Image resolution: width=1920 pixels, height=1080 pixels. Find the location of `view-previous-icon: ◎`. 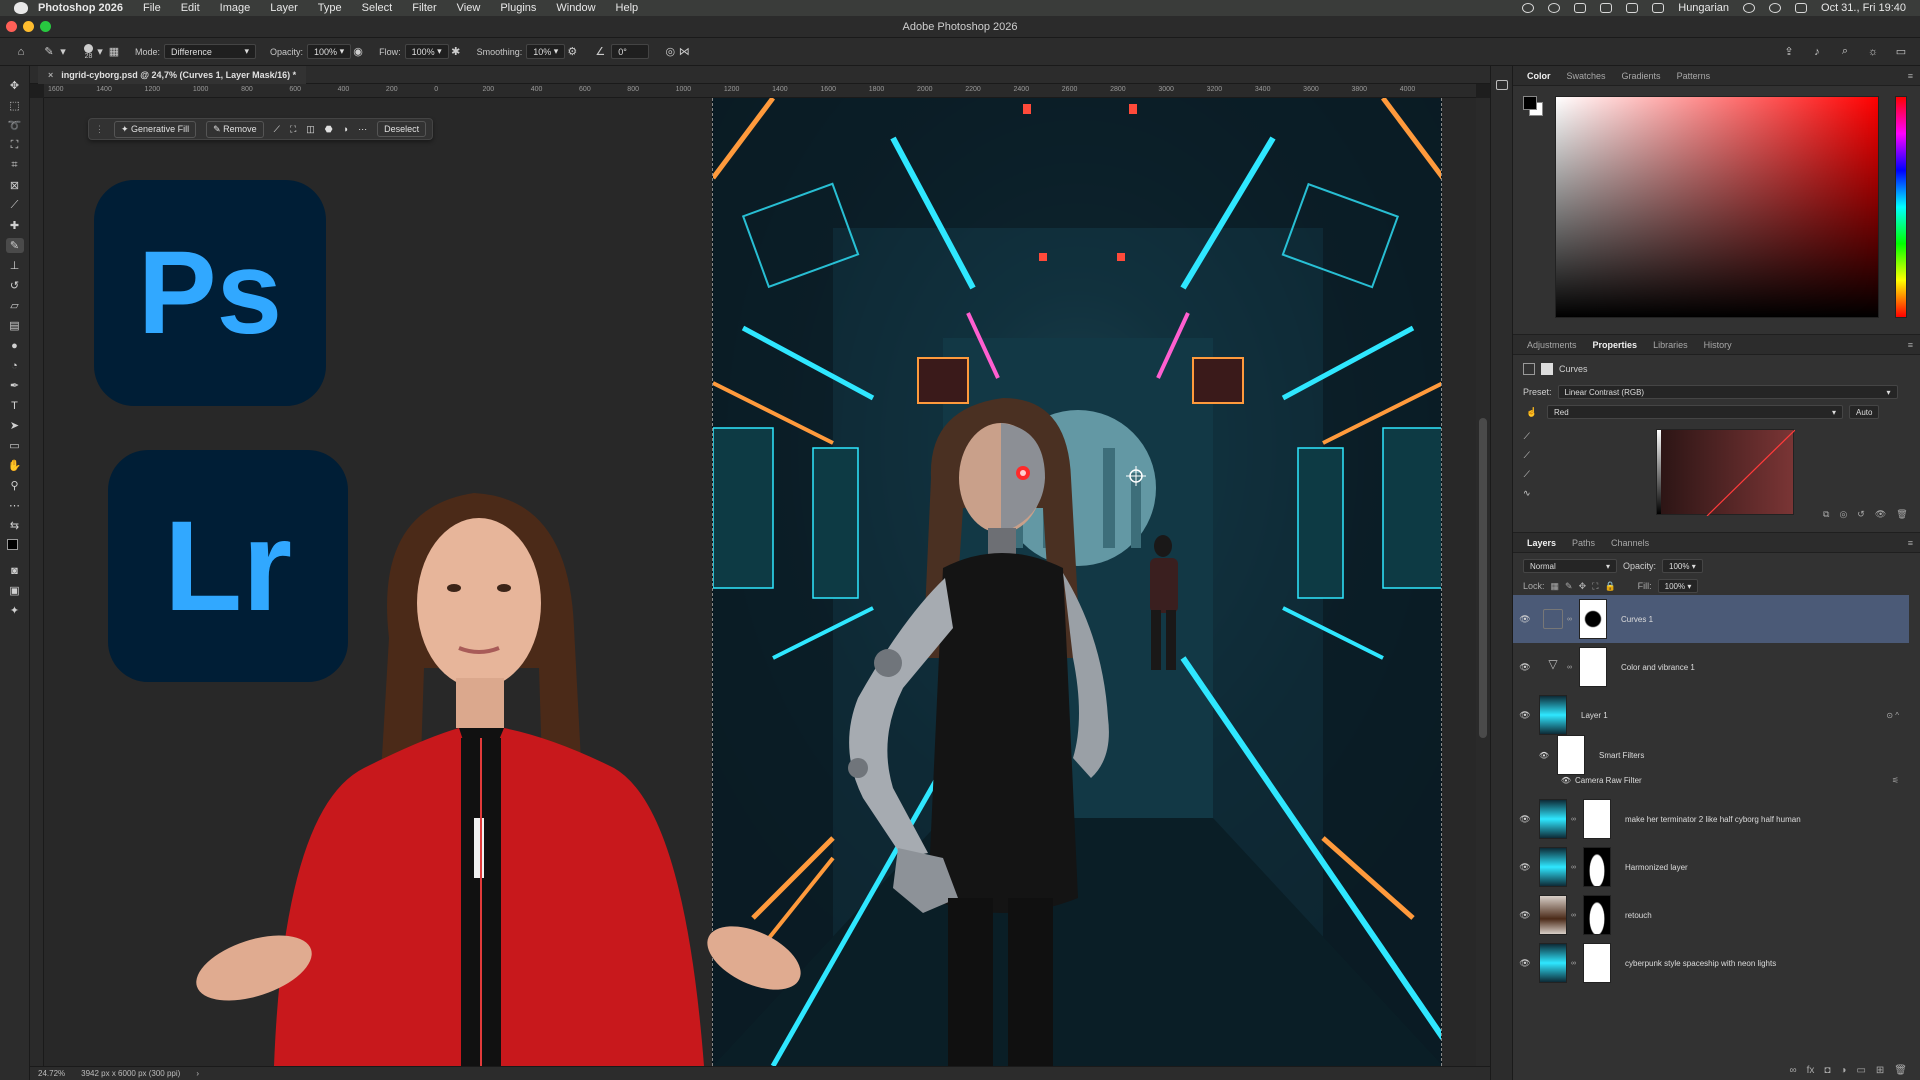

view-previous-icon: ◎ is located at coordinates (1843, 514).